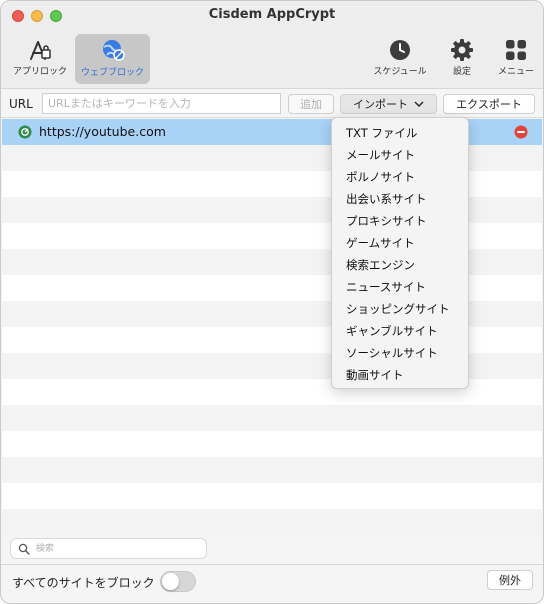  What do you see at coordinates (400, 199) in the screenshot?
I see `menu-item-dating-sites: 出会い系サイト` at bounding box center [400, 199].